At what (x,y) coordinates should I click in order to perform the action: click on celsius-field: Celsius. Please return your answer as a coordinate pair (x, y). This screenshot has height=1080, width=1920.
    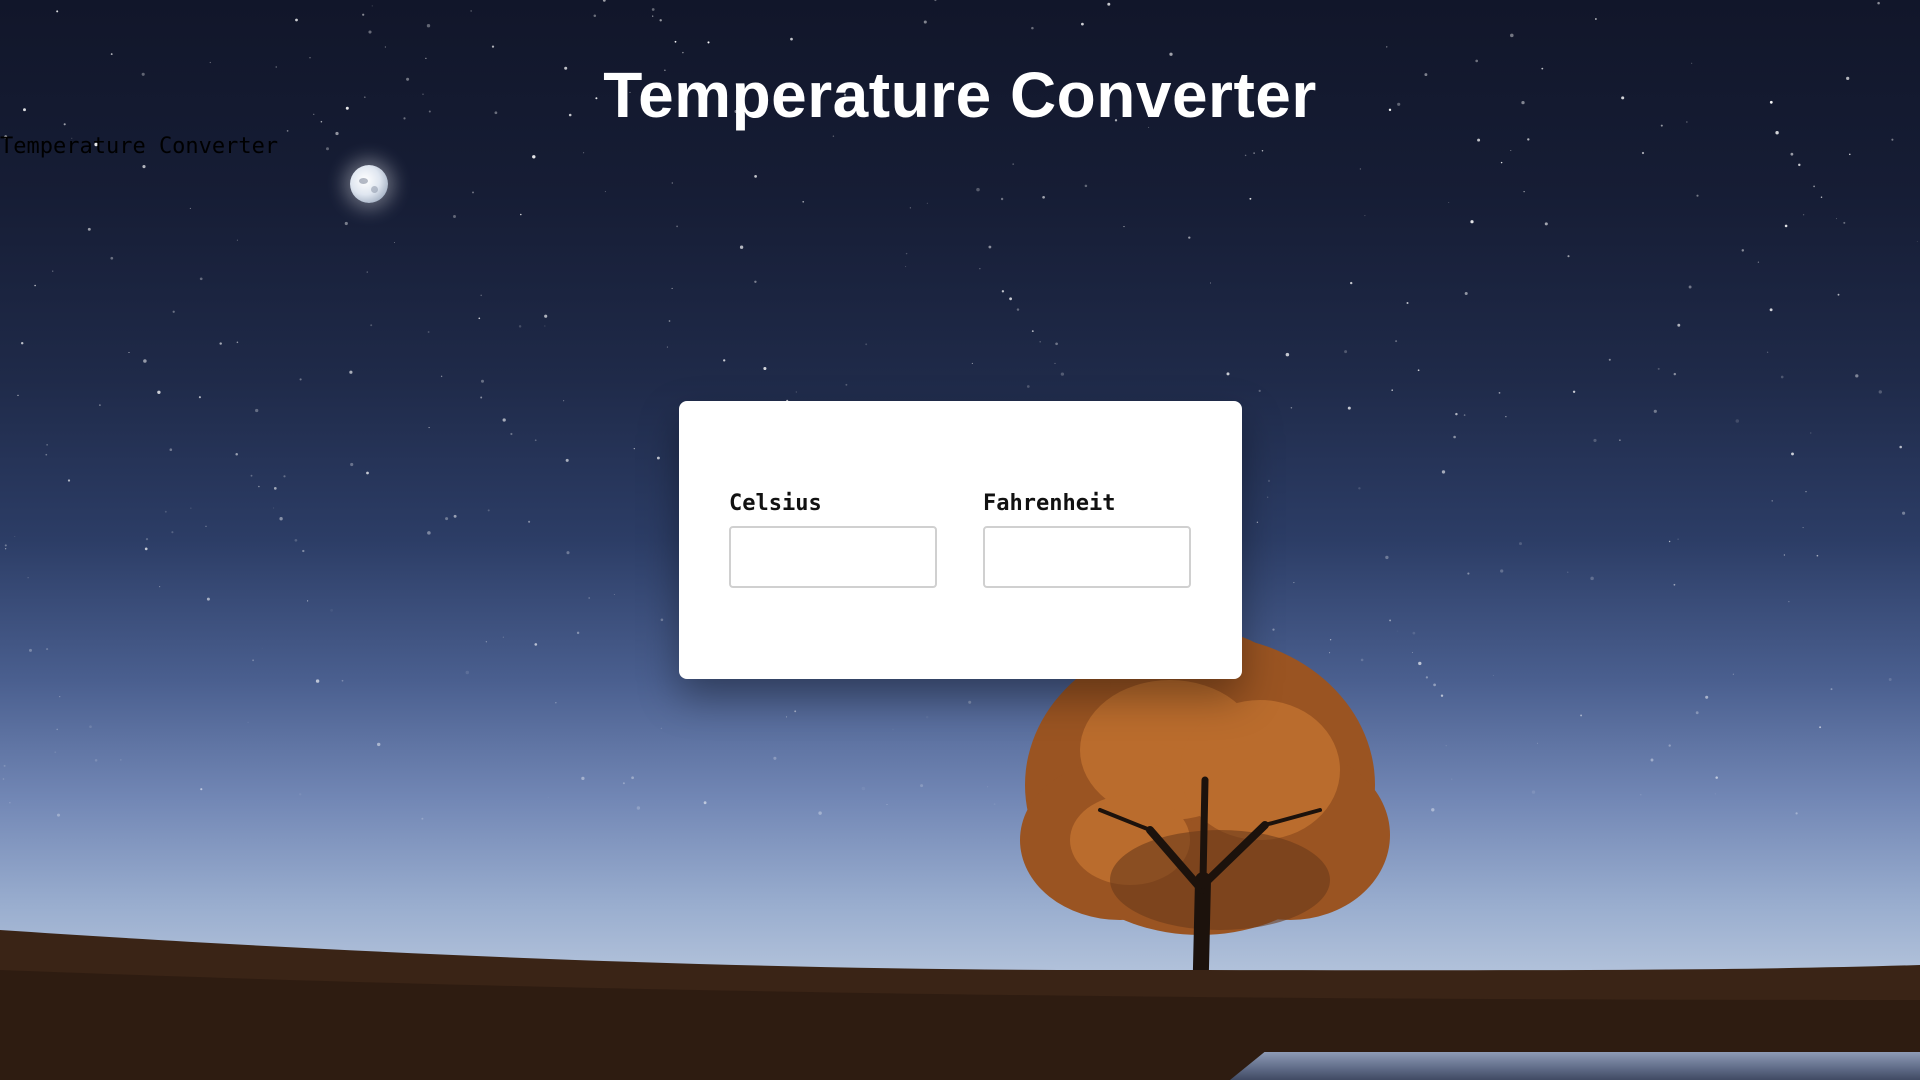
    Looking at the image, I should click on (834, 539).